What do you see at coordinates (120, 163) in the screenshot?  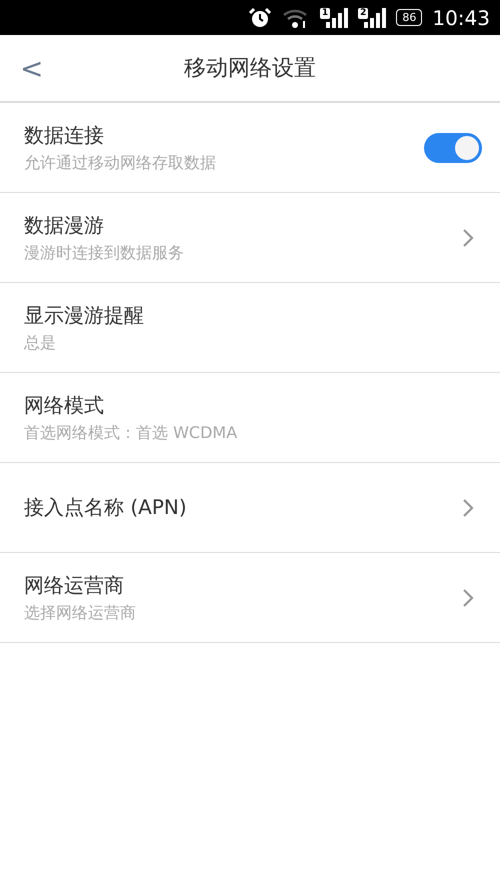 I see `item-subtitle: 允许通过移动网络存取数据` at bounding box center [120, 163].